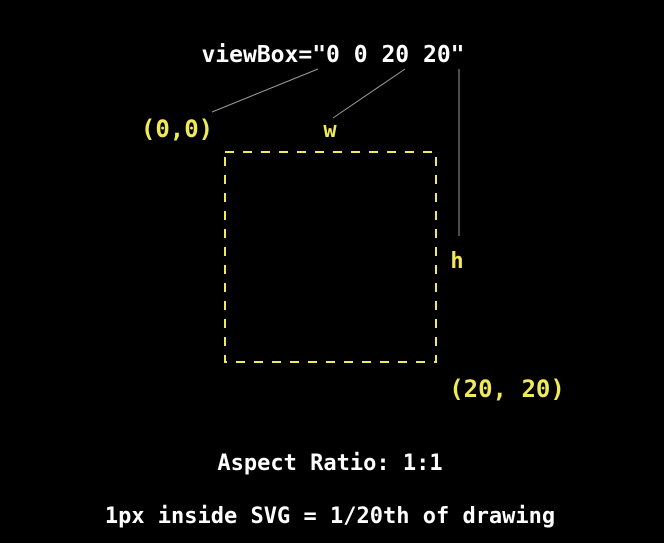 The height and width of the screenshot is (543, 664). I want to click on height-label: h, so click(456, 261).